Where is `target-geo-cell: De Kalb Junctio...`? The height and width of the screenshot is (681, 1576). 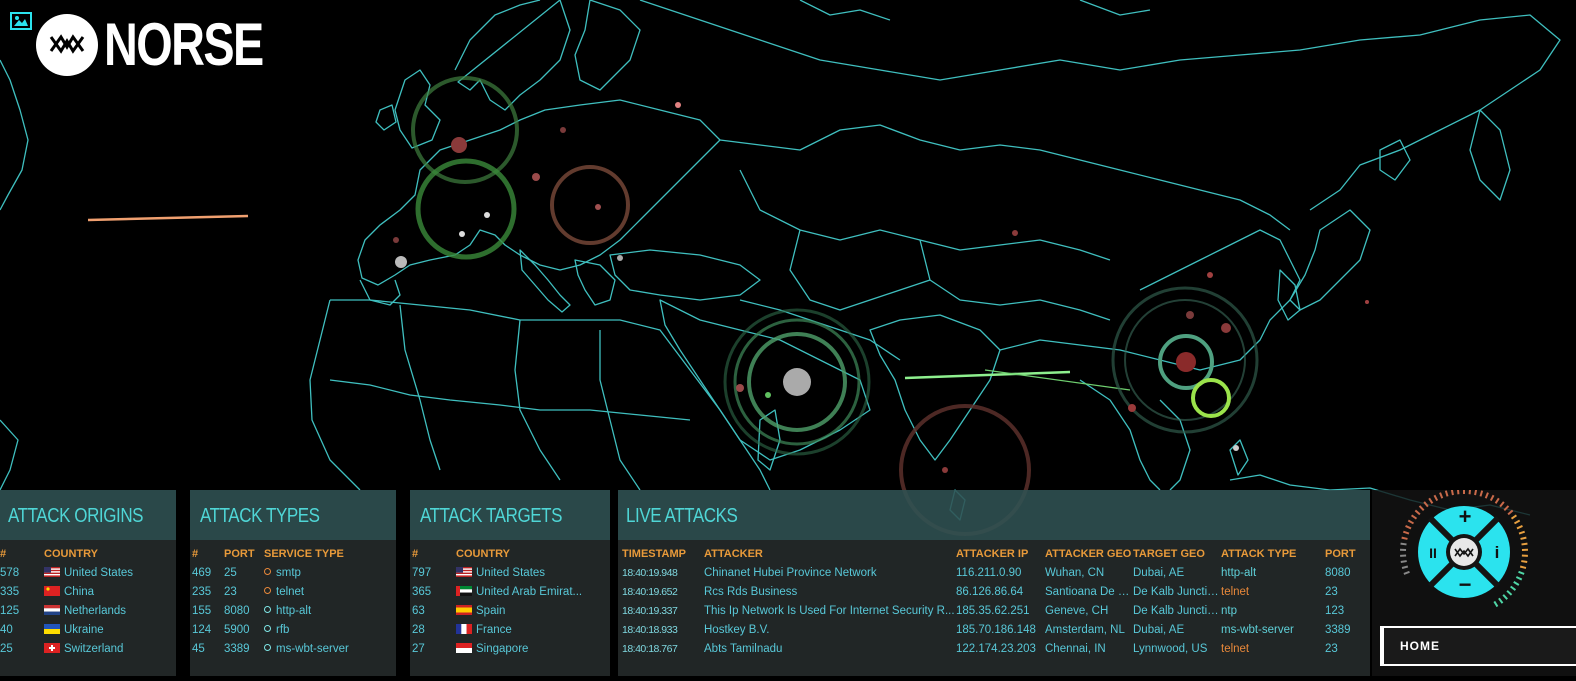
target-geo-cell: De Kalb Junctio... is located at coordinates (1177, 592).